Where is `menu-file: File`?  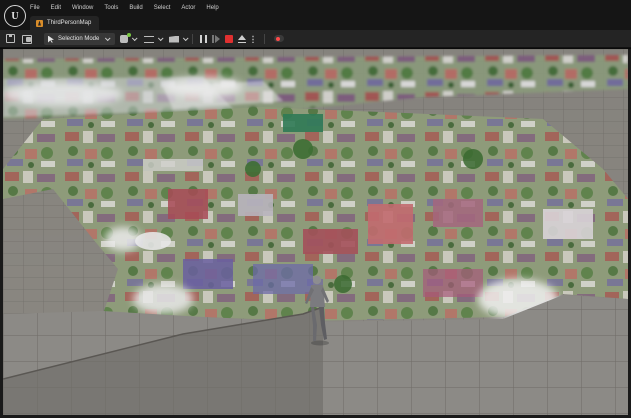 menu-file: File is located at coordinates (38, 8).